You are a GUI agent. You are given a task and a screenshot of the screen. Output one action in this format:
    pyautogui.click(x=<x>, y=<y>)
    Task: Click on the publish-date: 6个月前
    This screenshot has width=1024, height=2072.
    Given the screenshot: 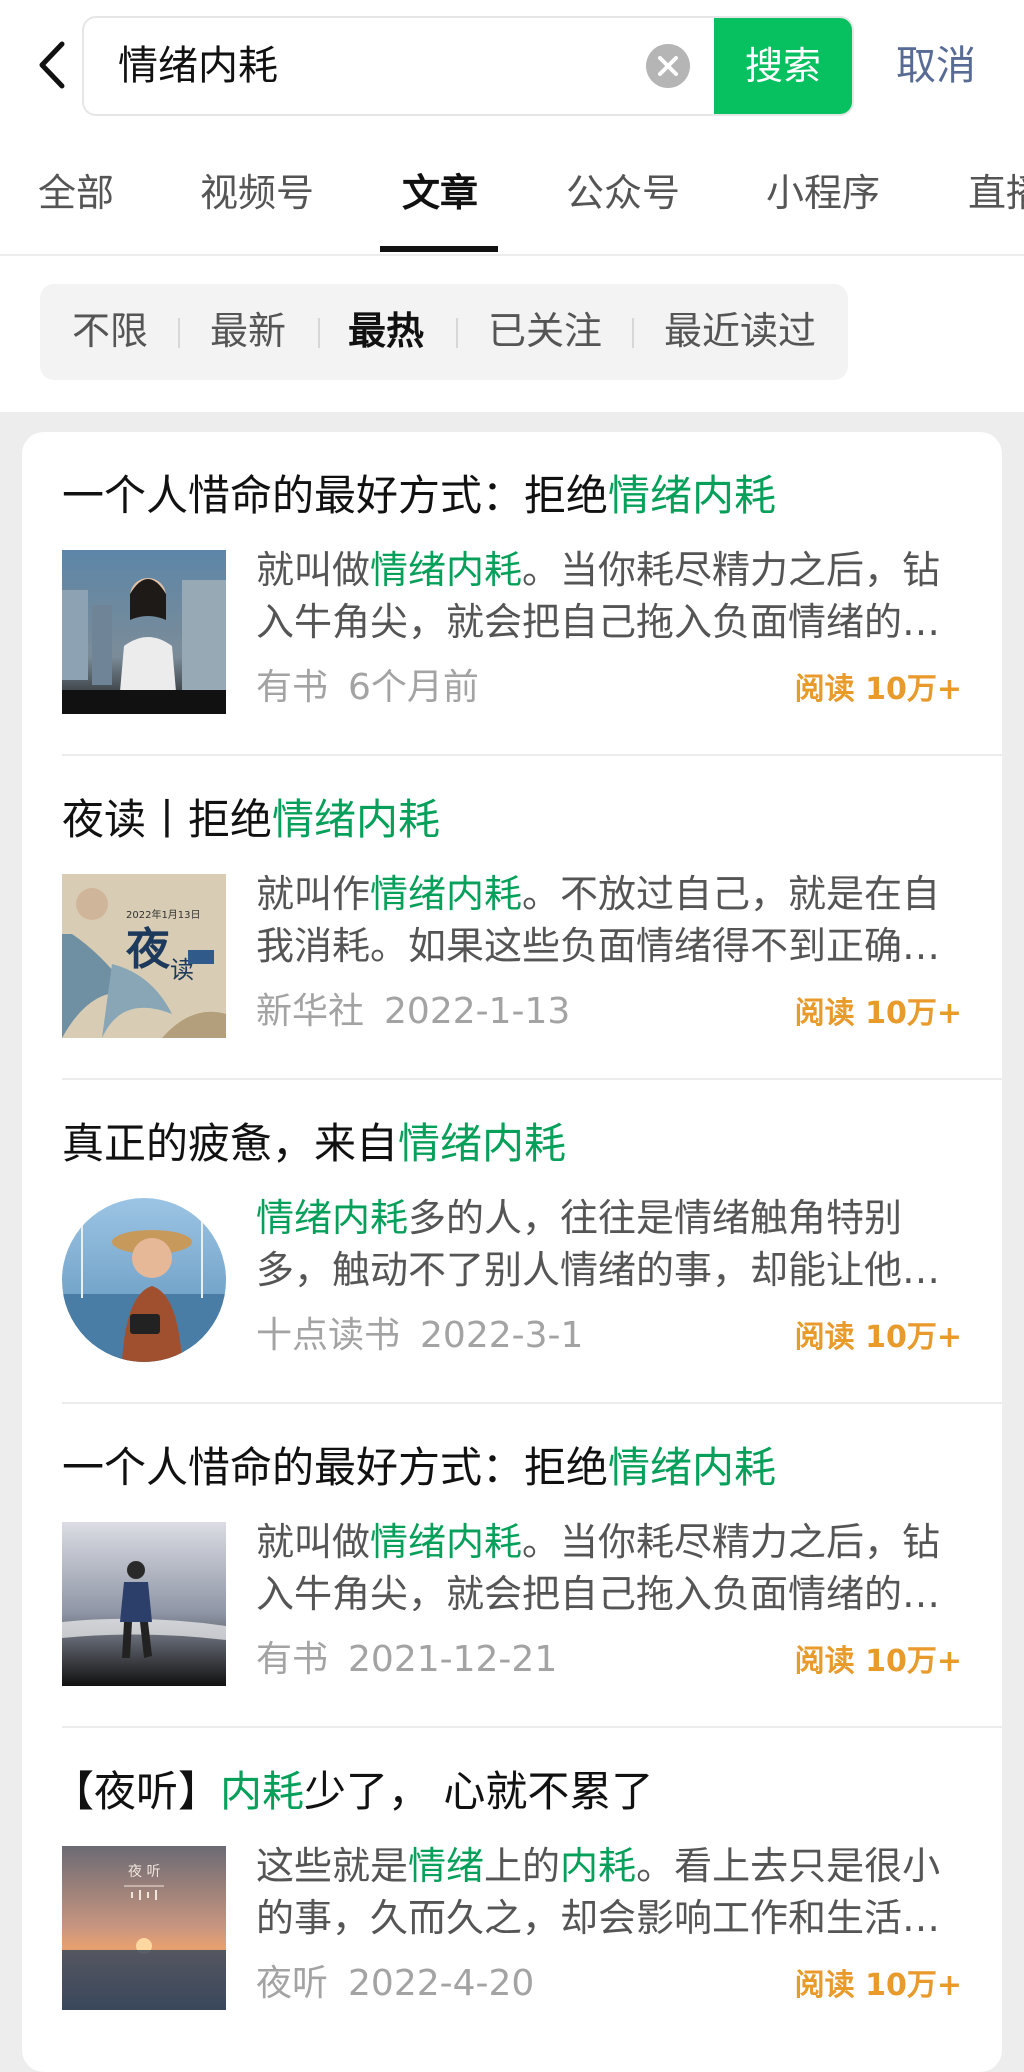 What is the action you would take?
    pyautogui.click(x=413, y=687)
    